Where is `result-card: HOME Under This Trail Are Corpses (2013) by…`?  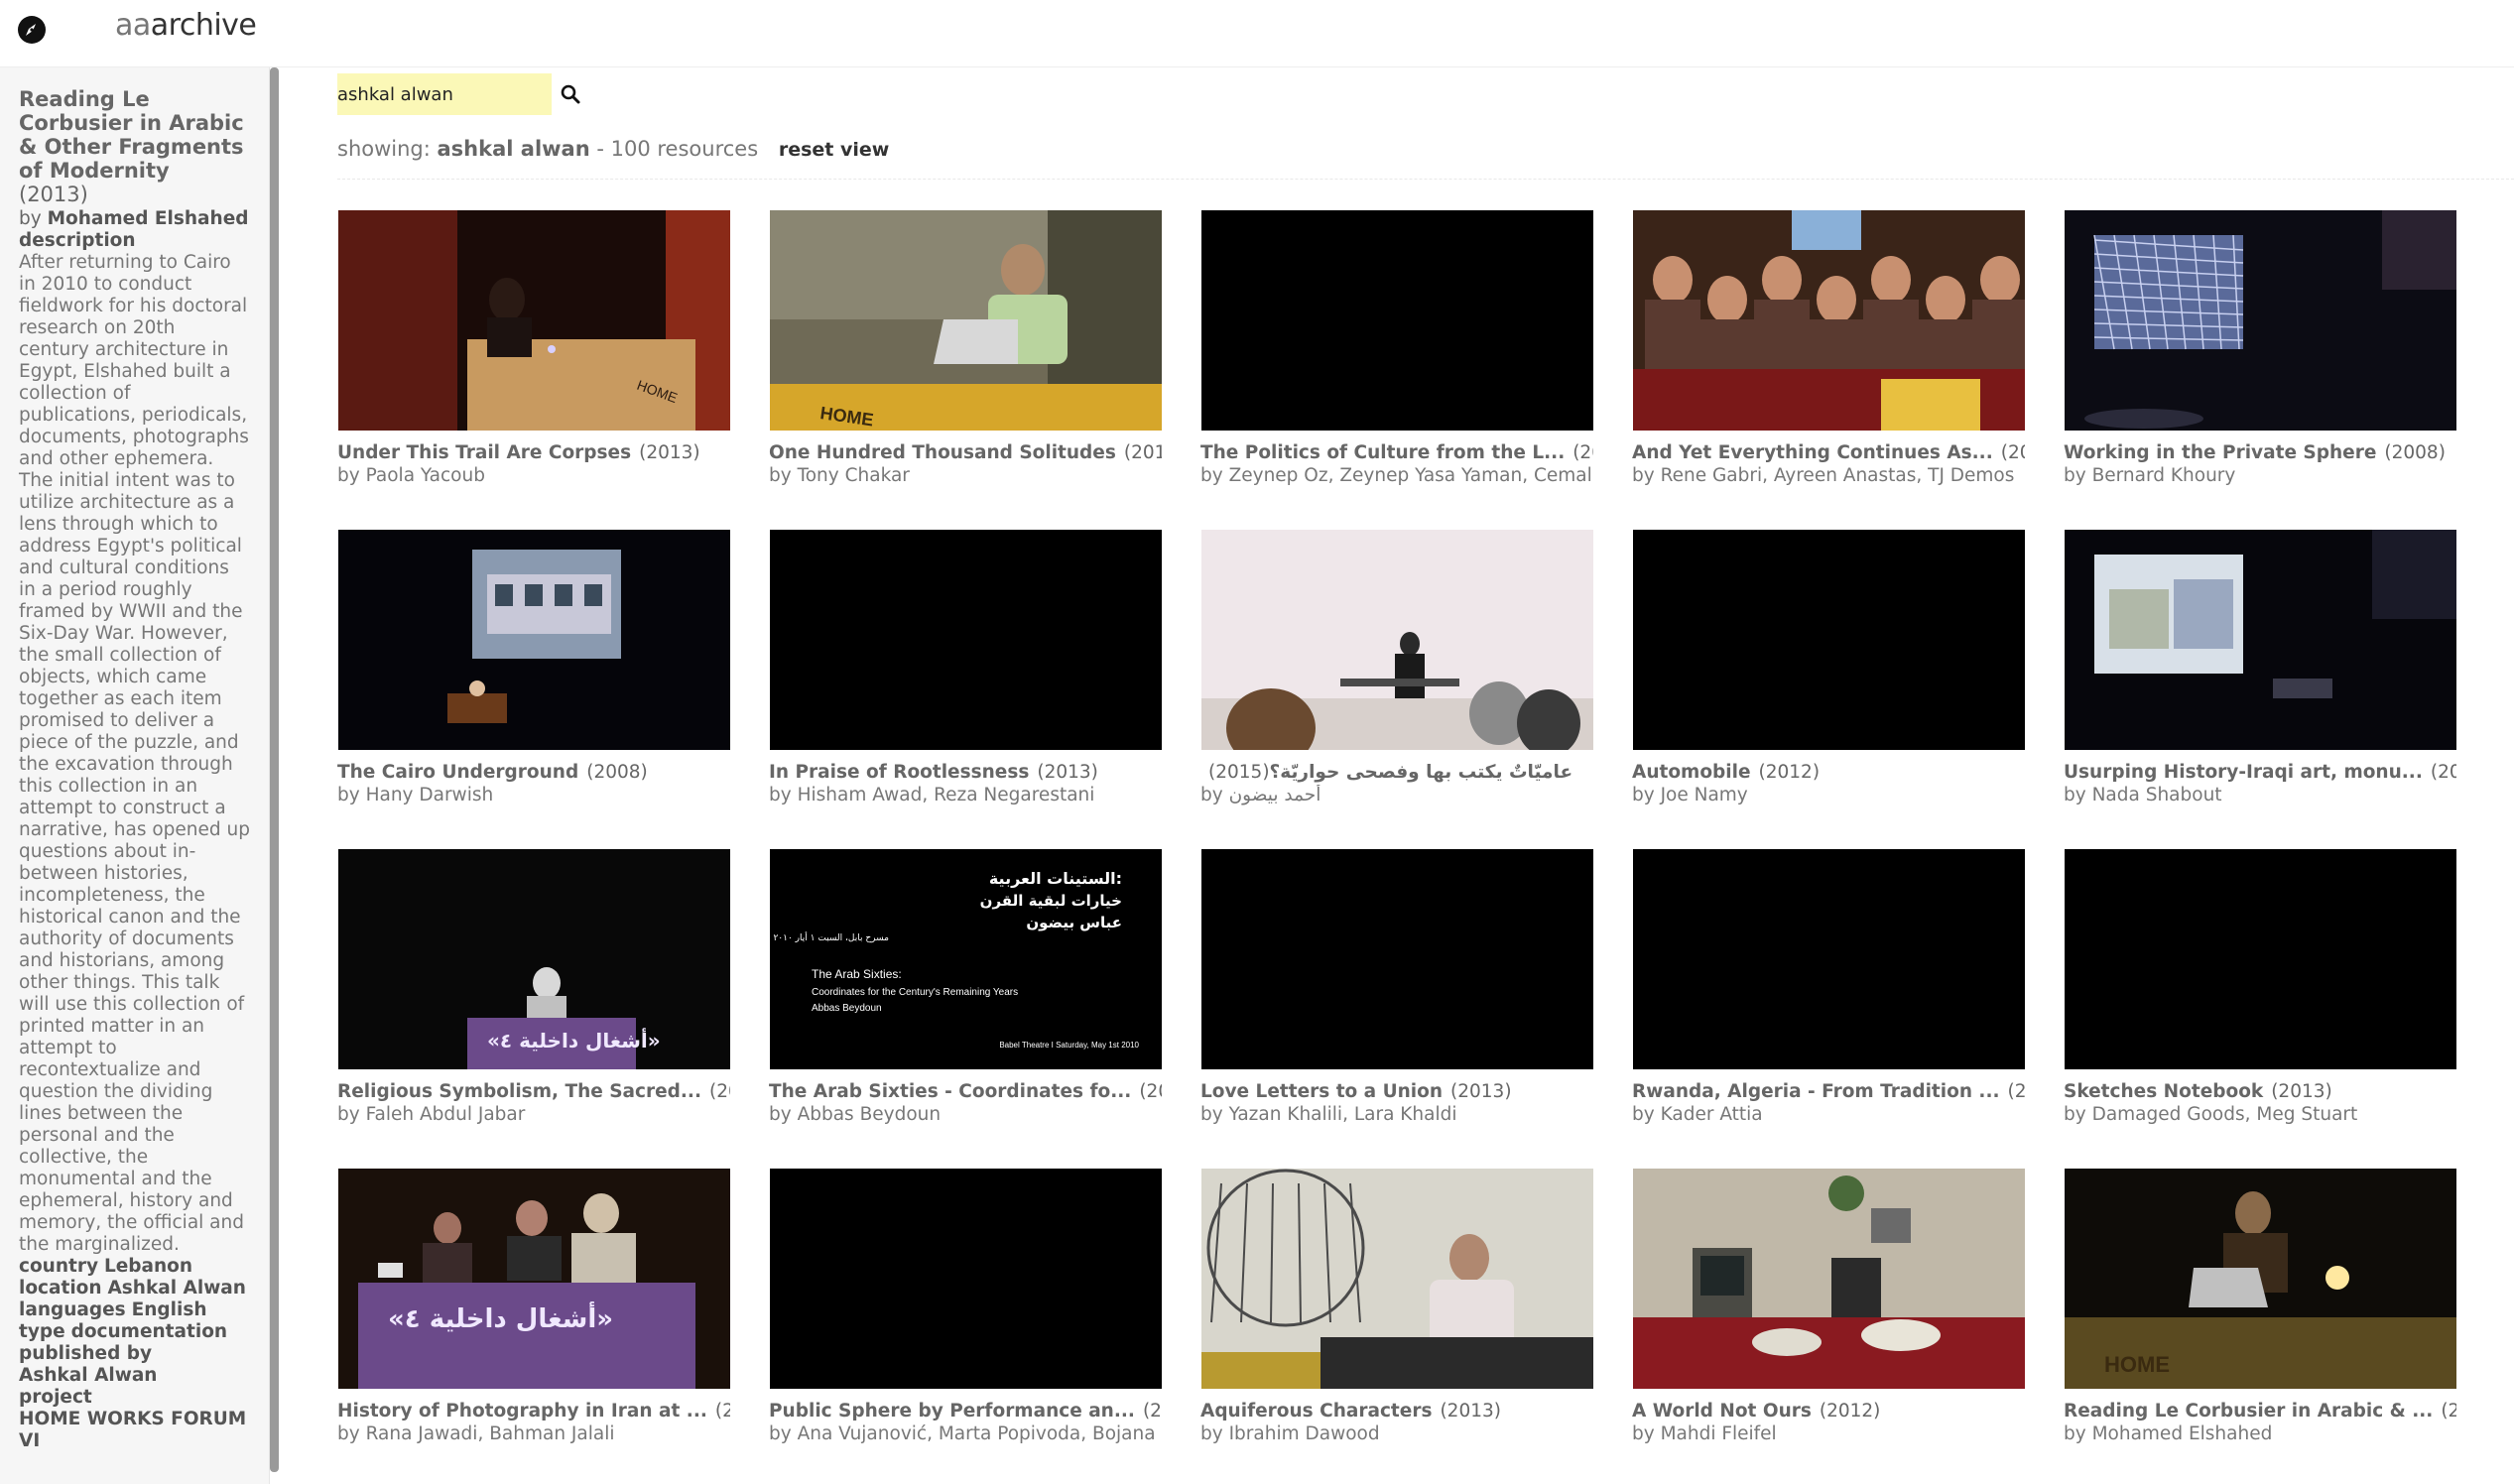 result-card: HOME Under This Trail Are Corpses (2013) by… is located at coordinates (533, 359).